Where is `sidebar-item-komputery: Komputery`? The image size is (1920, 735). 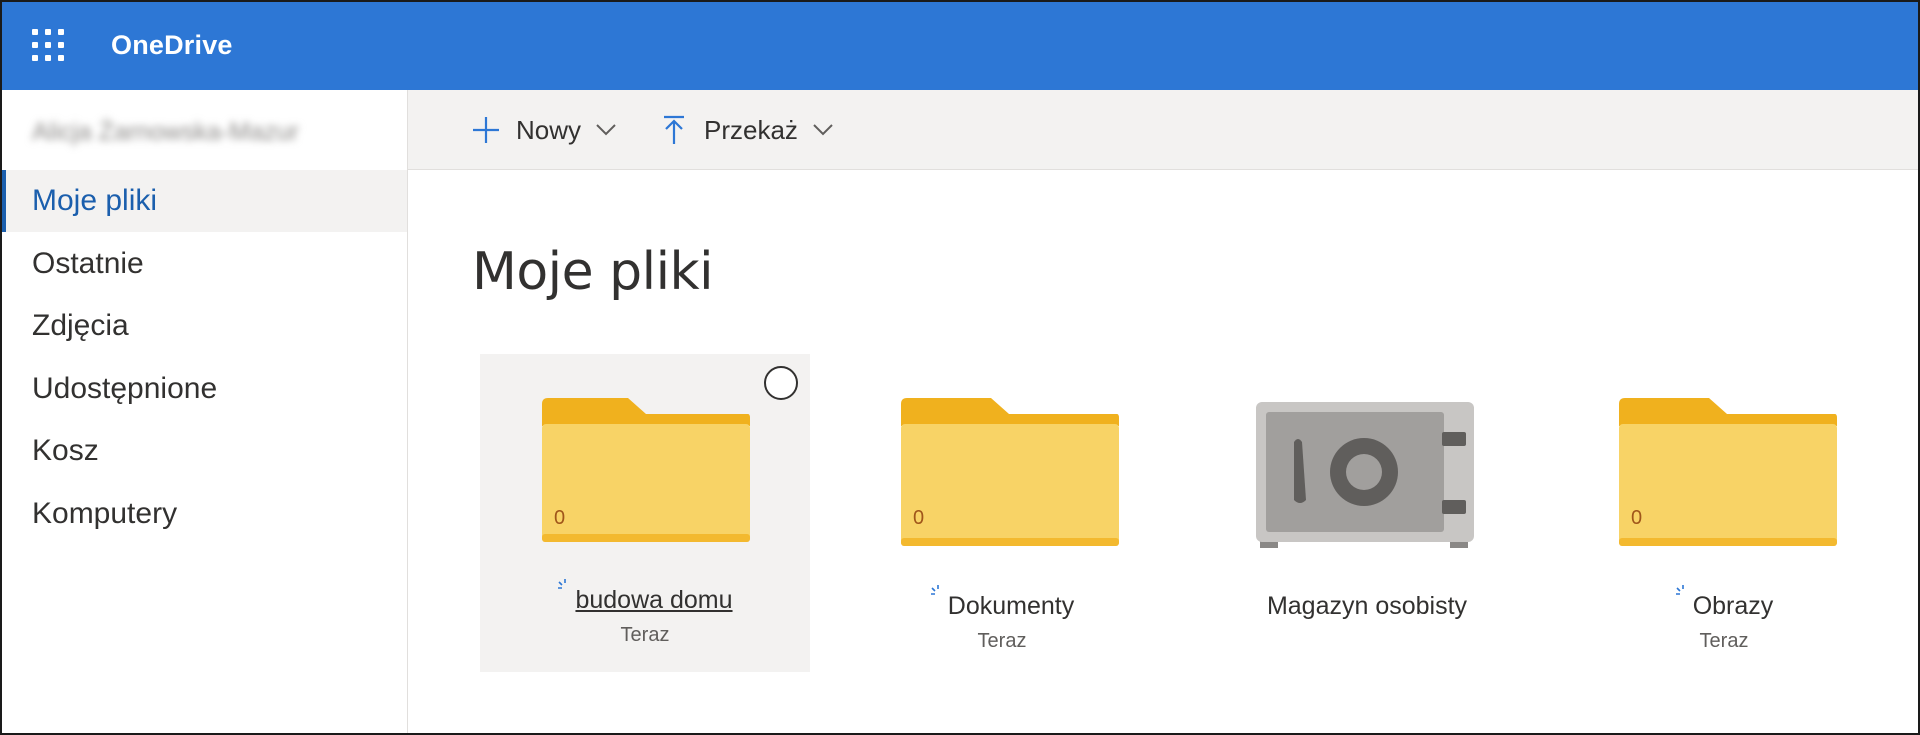 sidebar-item-komputery: Komputery is located at coordinates (204, 514).